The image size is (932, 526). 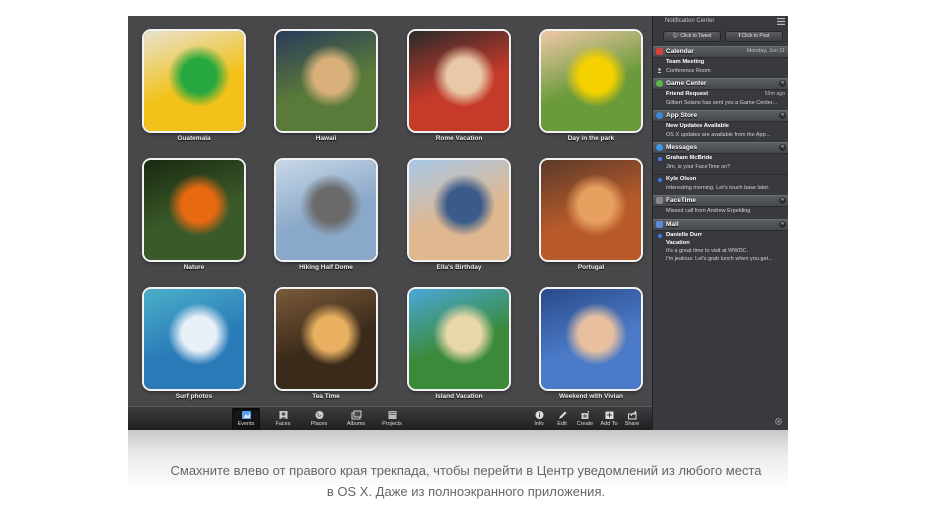 What do you see at coordinates (328, 214) in the screenshot?
I see `event-tile: Hiking Half Dome` at bounding box center [328, 214].